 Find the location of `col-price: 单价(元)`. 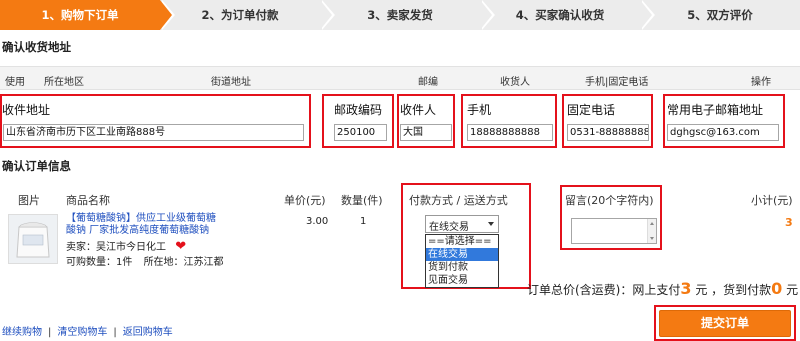

col-price: 单价(元) is located at coordinates (305, 200).